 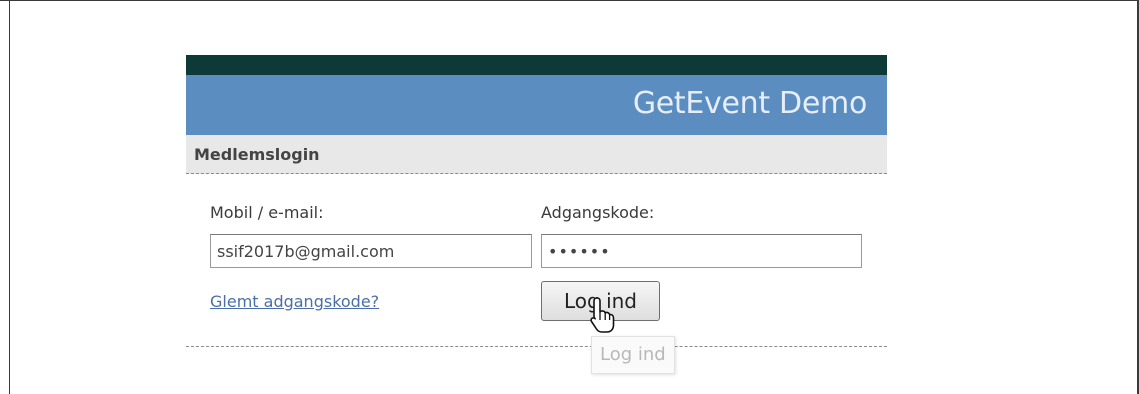 I want to click on username-input, so click(x=371, y=251).